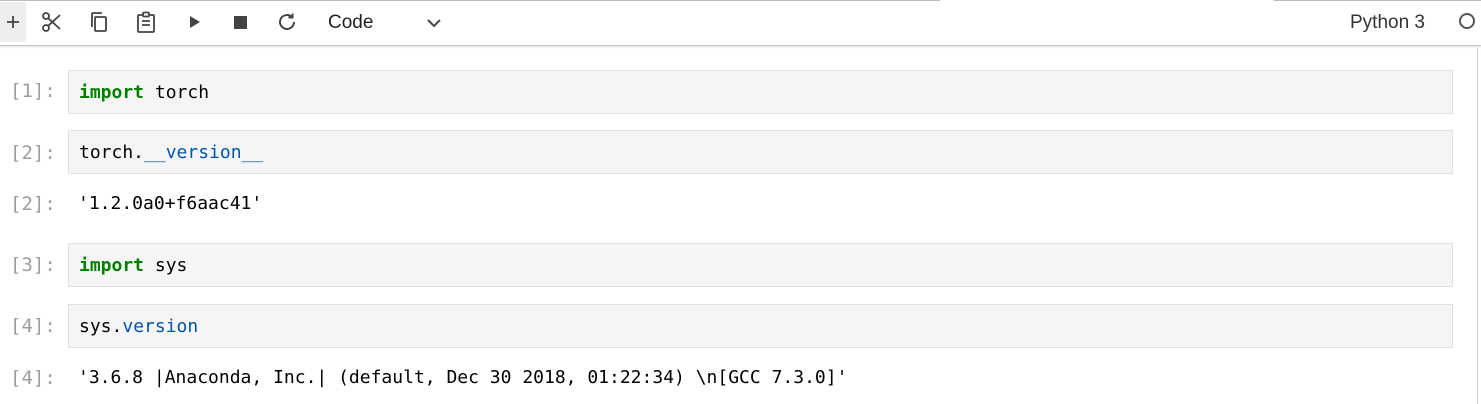 This screenshot has height=404, width=1481. I want to click on cut-button, so click(52, 22).